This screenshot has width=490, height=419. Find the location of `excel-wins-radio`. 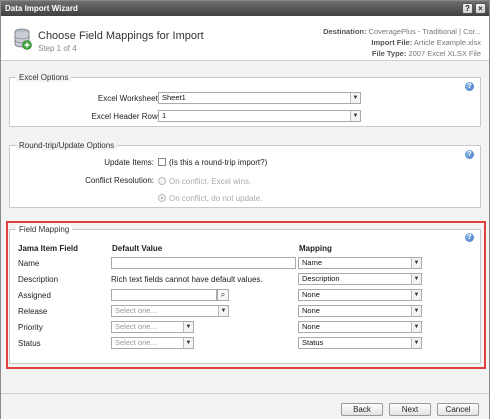

excel-wins-radio is located at coordinates (162, 181).